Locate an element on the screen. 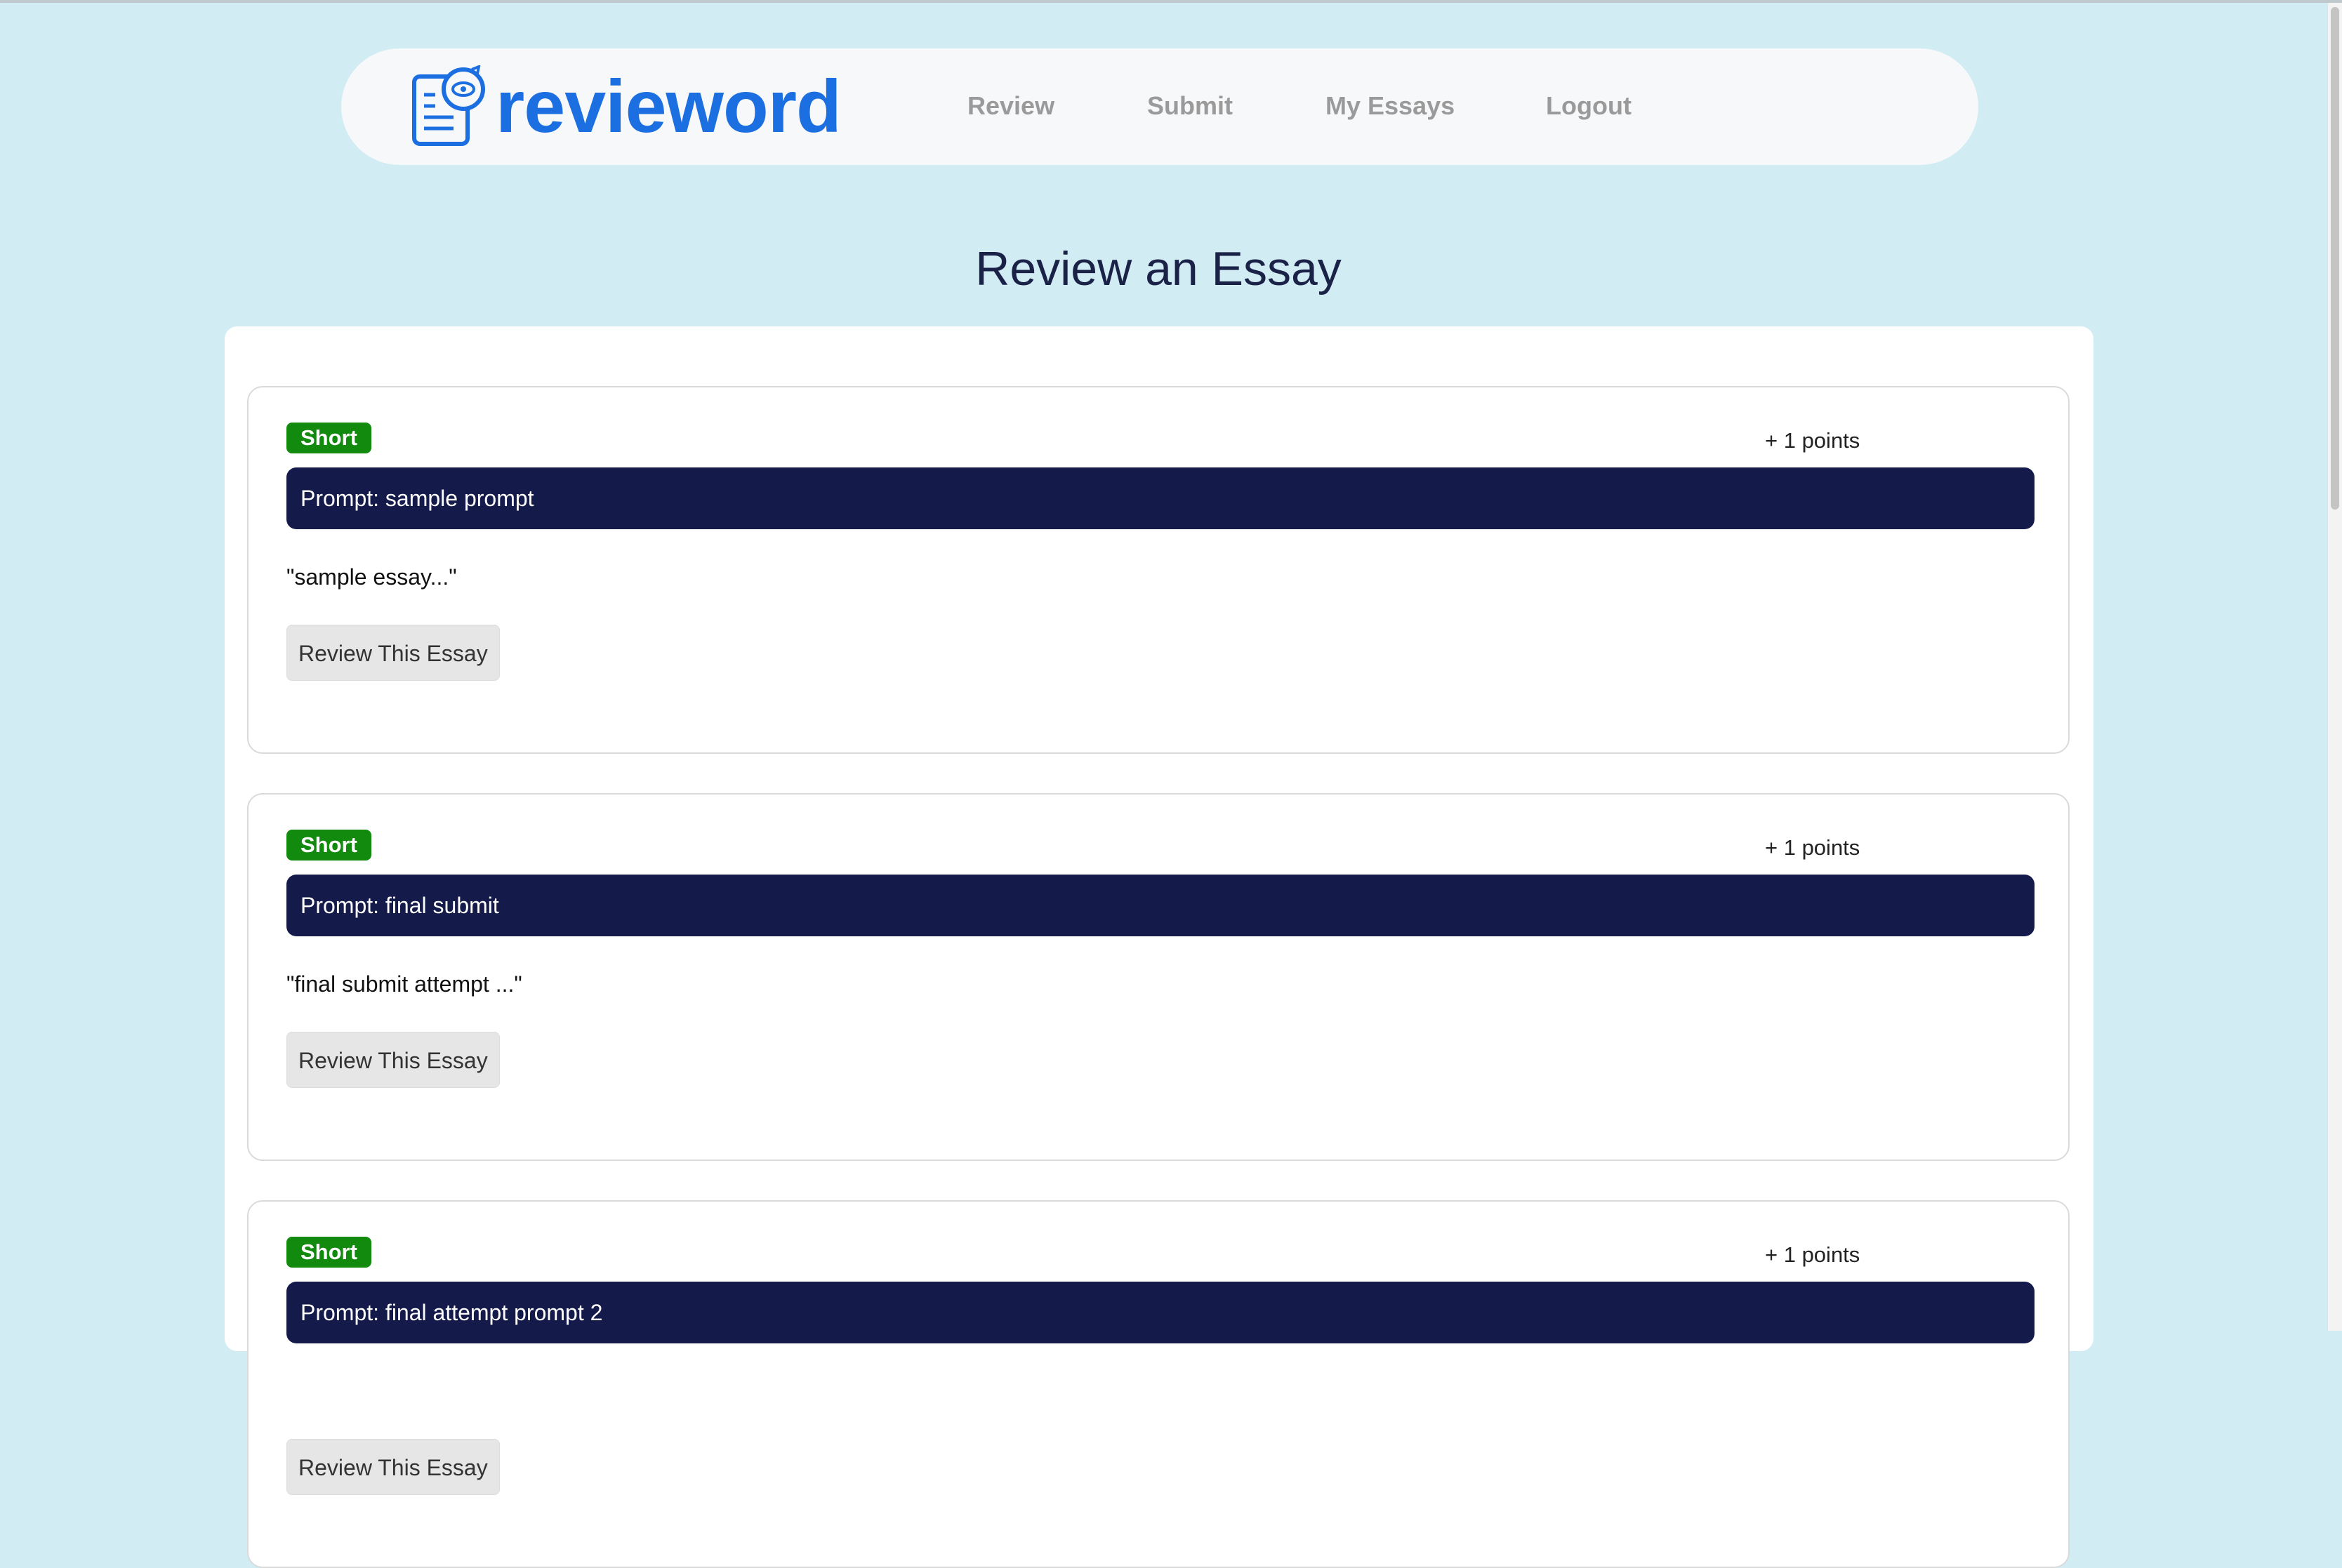 The image size is (2342, 1568). brand-name: revieword is located at coordinates (669, 106).